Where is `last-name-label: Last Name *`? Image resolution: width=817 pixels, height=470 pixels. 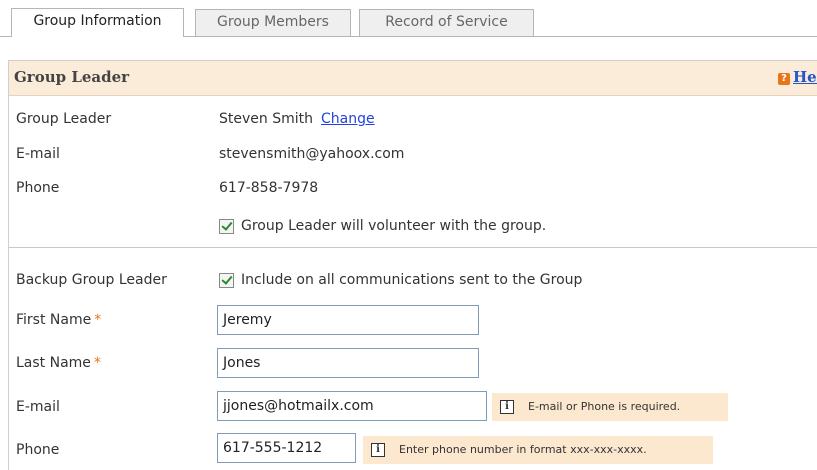
last-name-label: Last Name * is located at coordinates (58, 363).